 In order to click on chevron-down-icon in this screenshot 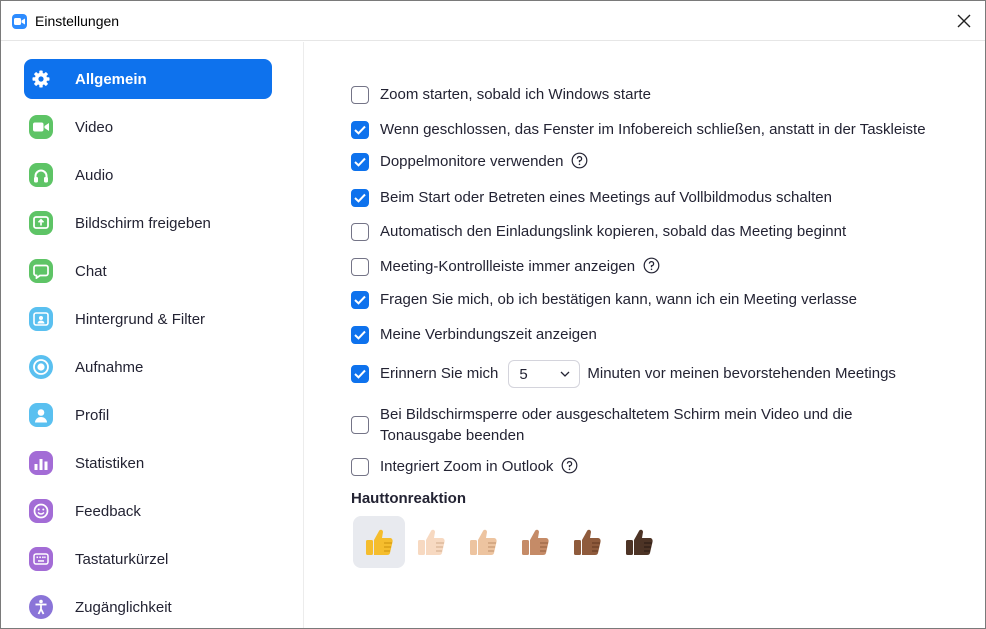, I will do `click(565, 374)`.